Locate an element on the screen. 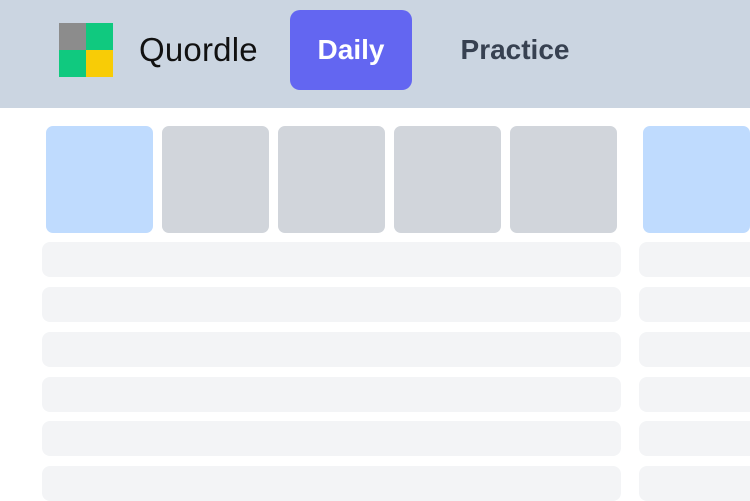  quordle-logo-icon is located at coordinates (86, 50).